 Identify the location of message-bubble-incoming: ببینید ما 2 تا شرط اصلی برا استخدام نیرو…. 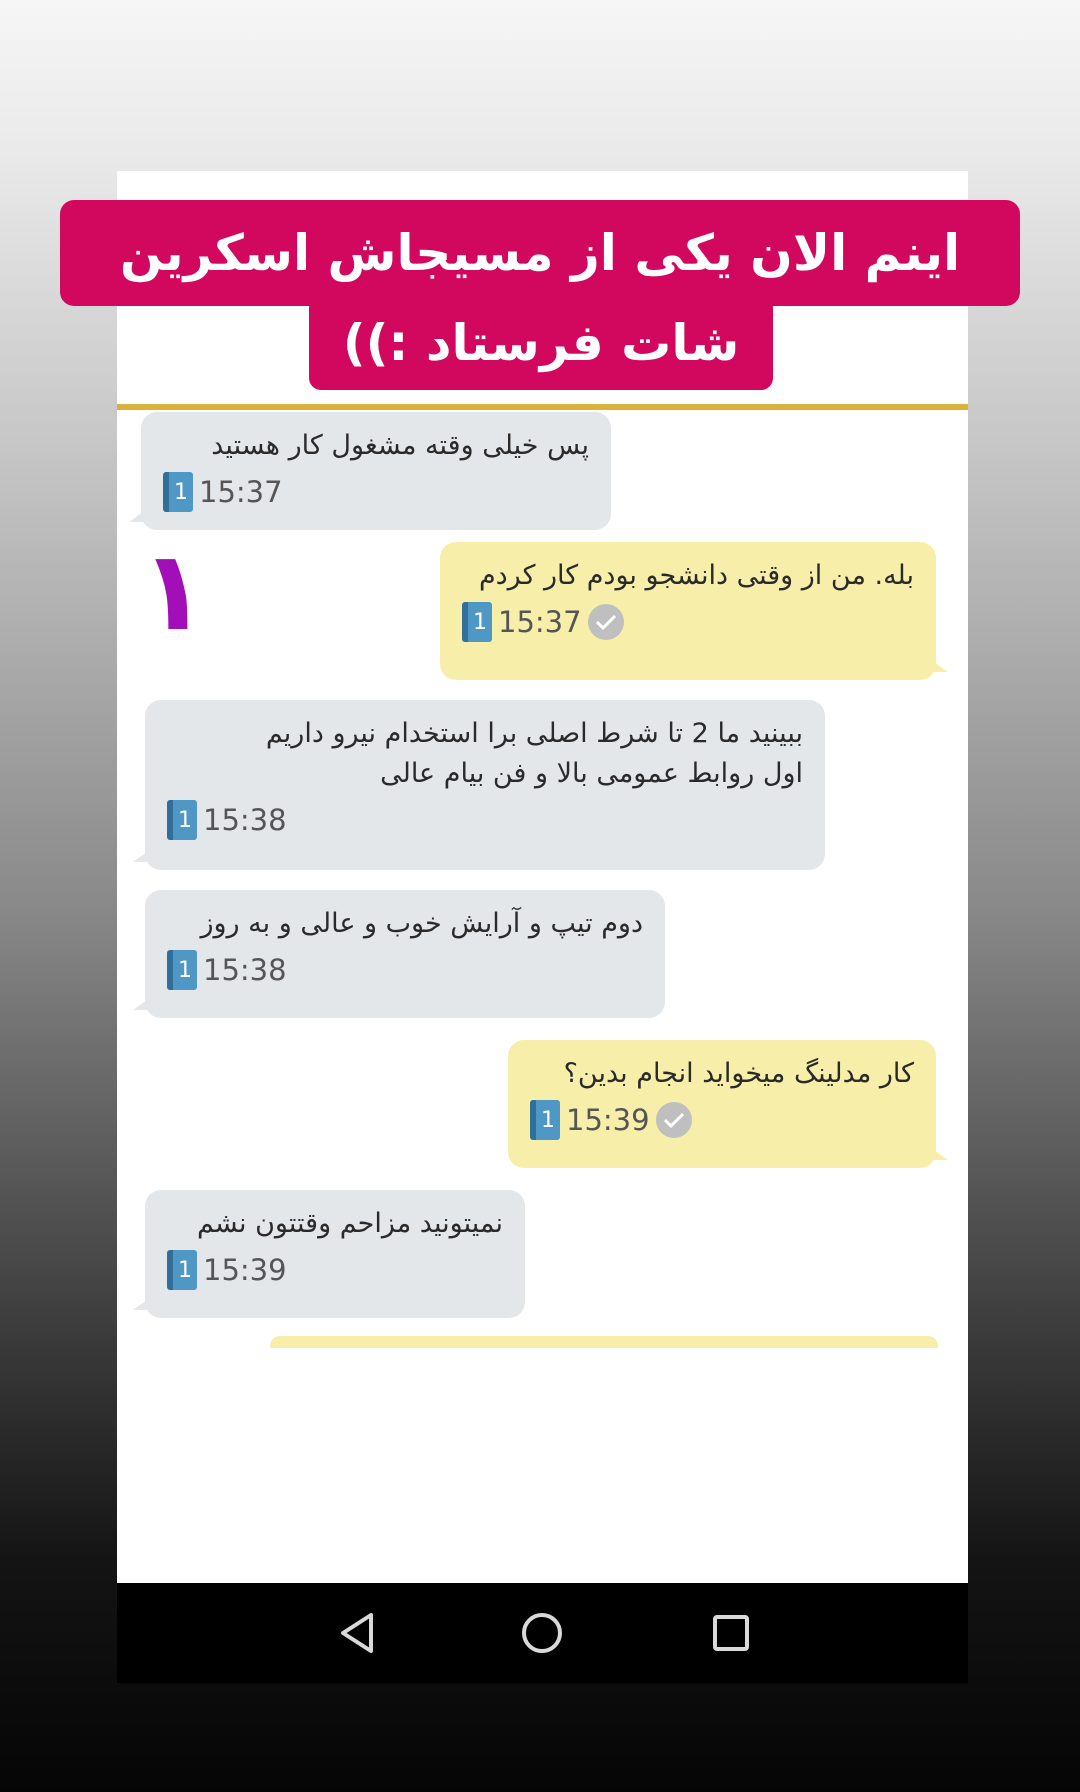
(479, 785).